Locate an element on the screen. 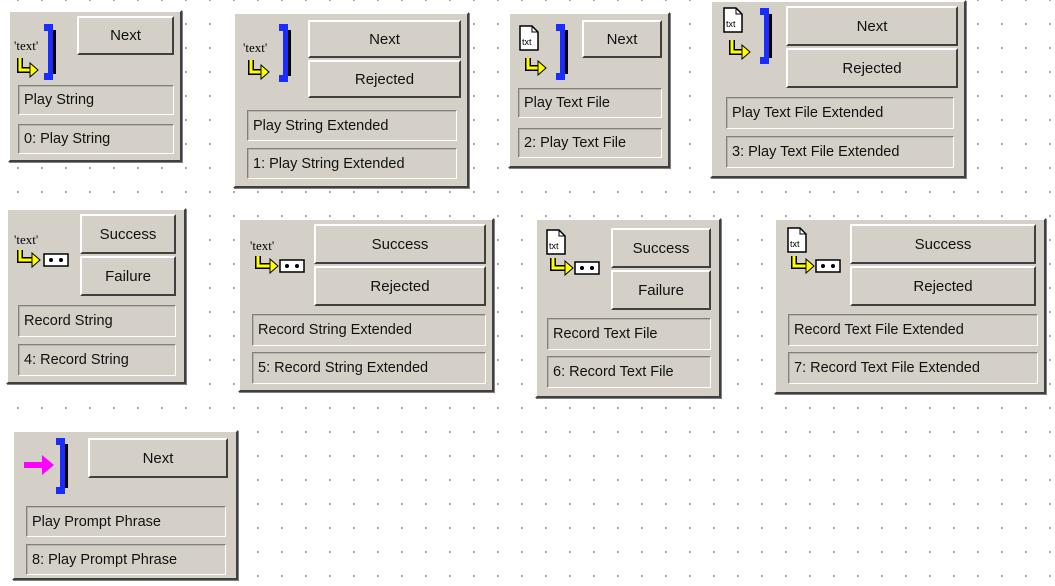  block-id-field: 0: Play String is located at coordinates (96, 139).